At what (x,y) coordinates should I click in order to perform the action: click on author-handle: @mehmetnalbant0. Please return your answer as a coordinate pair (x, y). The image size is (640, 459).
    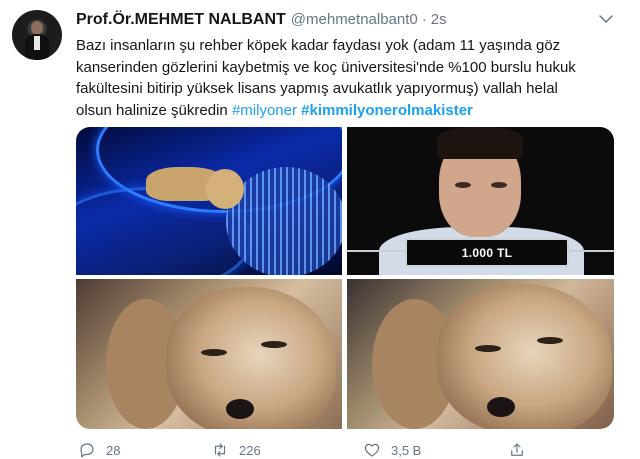
    Looking at the image, I should click on (354, 19).